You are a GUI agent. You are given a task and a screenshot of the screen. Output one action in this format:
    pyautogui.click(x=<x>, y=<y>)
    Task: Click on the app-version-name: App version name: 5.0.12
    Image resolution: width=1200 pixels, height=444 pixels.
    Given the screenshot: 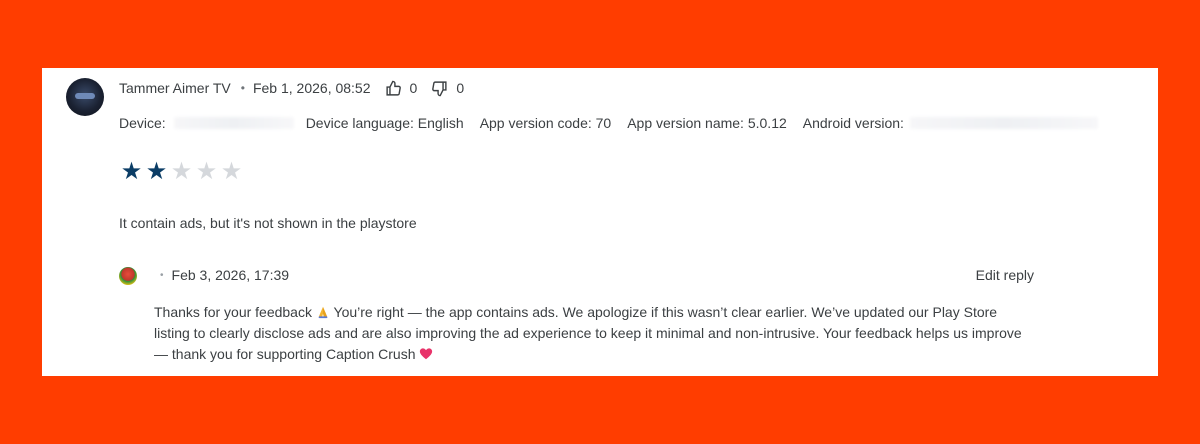 What is the action you would take?
    pyautogui.click(x=707, y=123)
    